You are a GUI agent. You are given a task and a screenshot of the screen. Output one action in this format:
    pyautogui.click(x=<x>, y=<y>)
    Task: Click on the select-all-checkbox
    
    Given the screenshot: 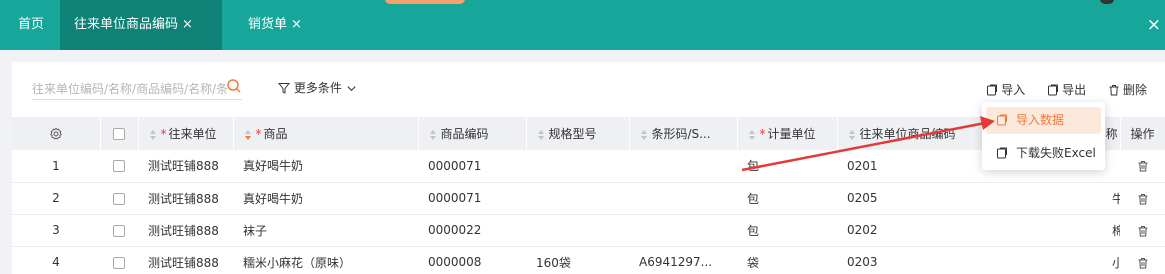 What is the action you would take?
    pyautogui.click(x=119, y=134)
    